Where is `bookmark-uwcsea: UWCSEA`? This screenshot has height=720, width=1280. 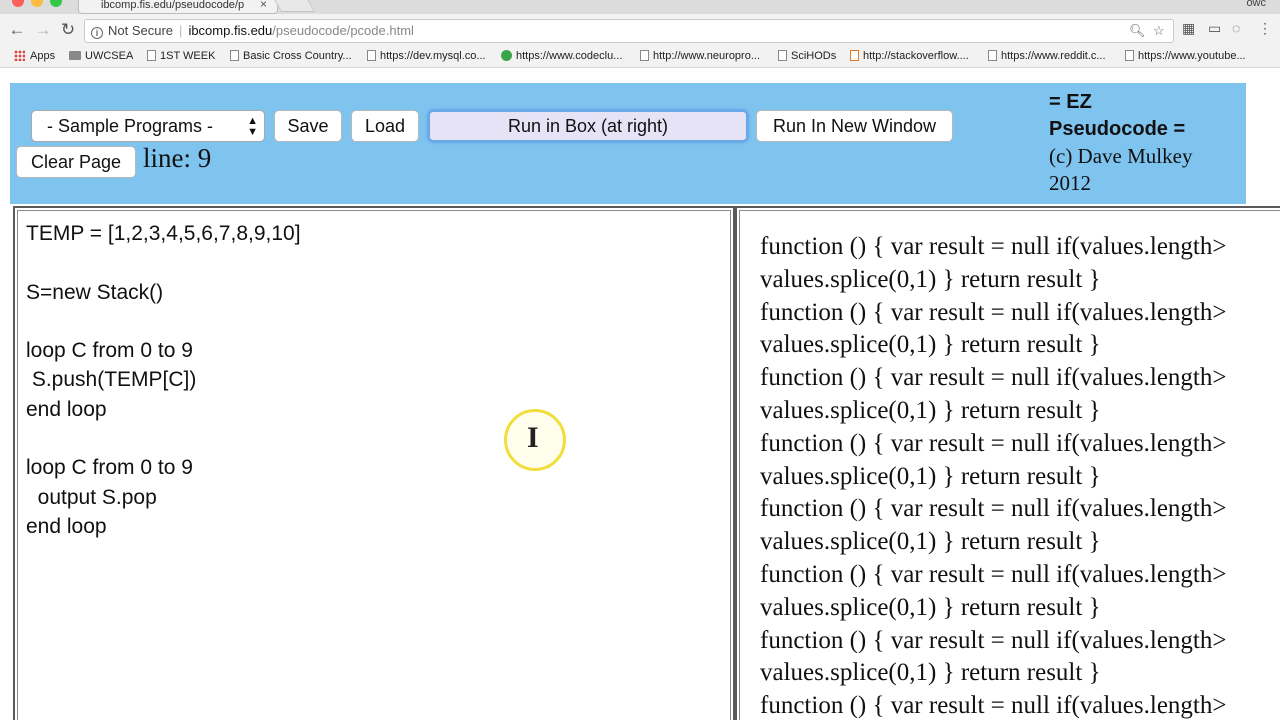 bookmark-uwcsea: UWCSEA is located at coordinates (101, 56).